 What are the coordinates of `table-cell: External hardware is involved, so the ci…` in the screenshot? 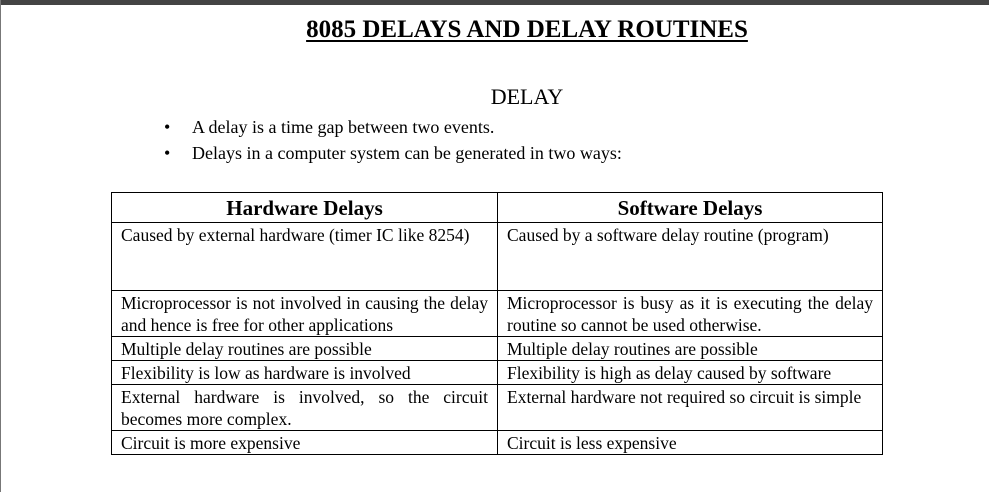 It's located at (304, 407).